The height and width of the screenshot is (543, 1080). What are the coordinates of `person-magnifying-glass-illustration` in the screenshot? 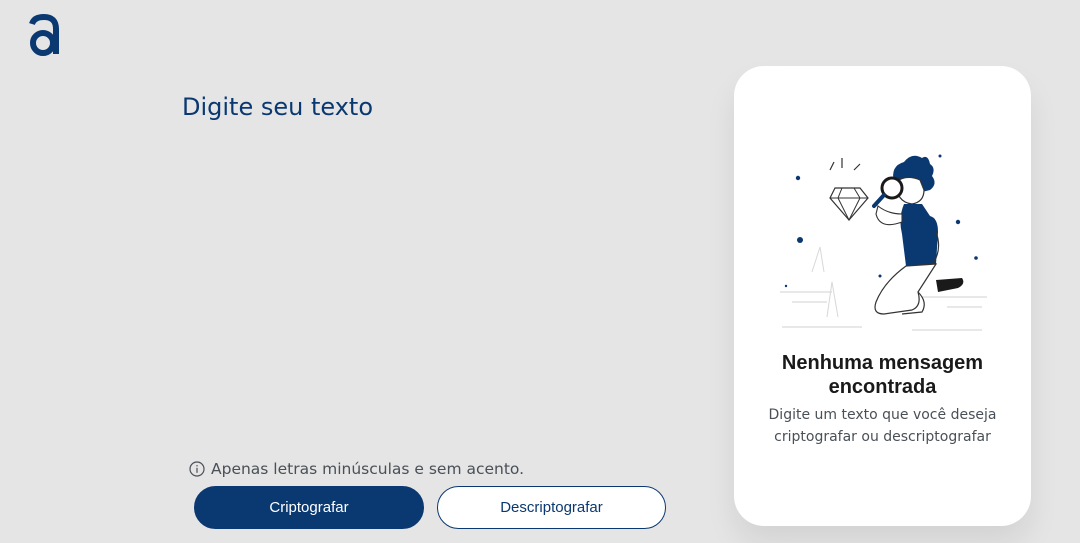 It's located at (883, 242).